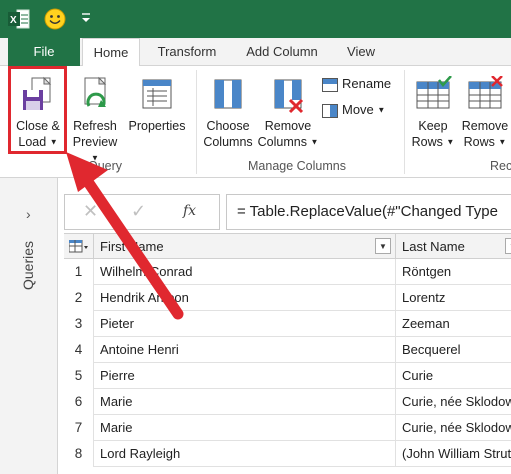 Image resolution: width=511 pixels, height=474 pixels. Describe the element at coordinates (86, 18) in the screenshot. I see `chevron-down-icon` at that location.